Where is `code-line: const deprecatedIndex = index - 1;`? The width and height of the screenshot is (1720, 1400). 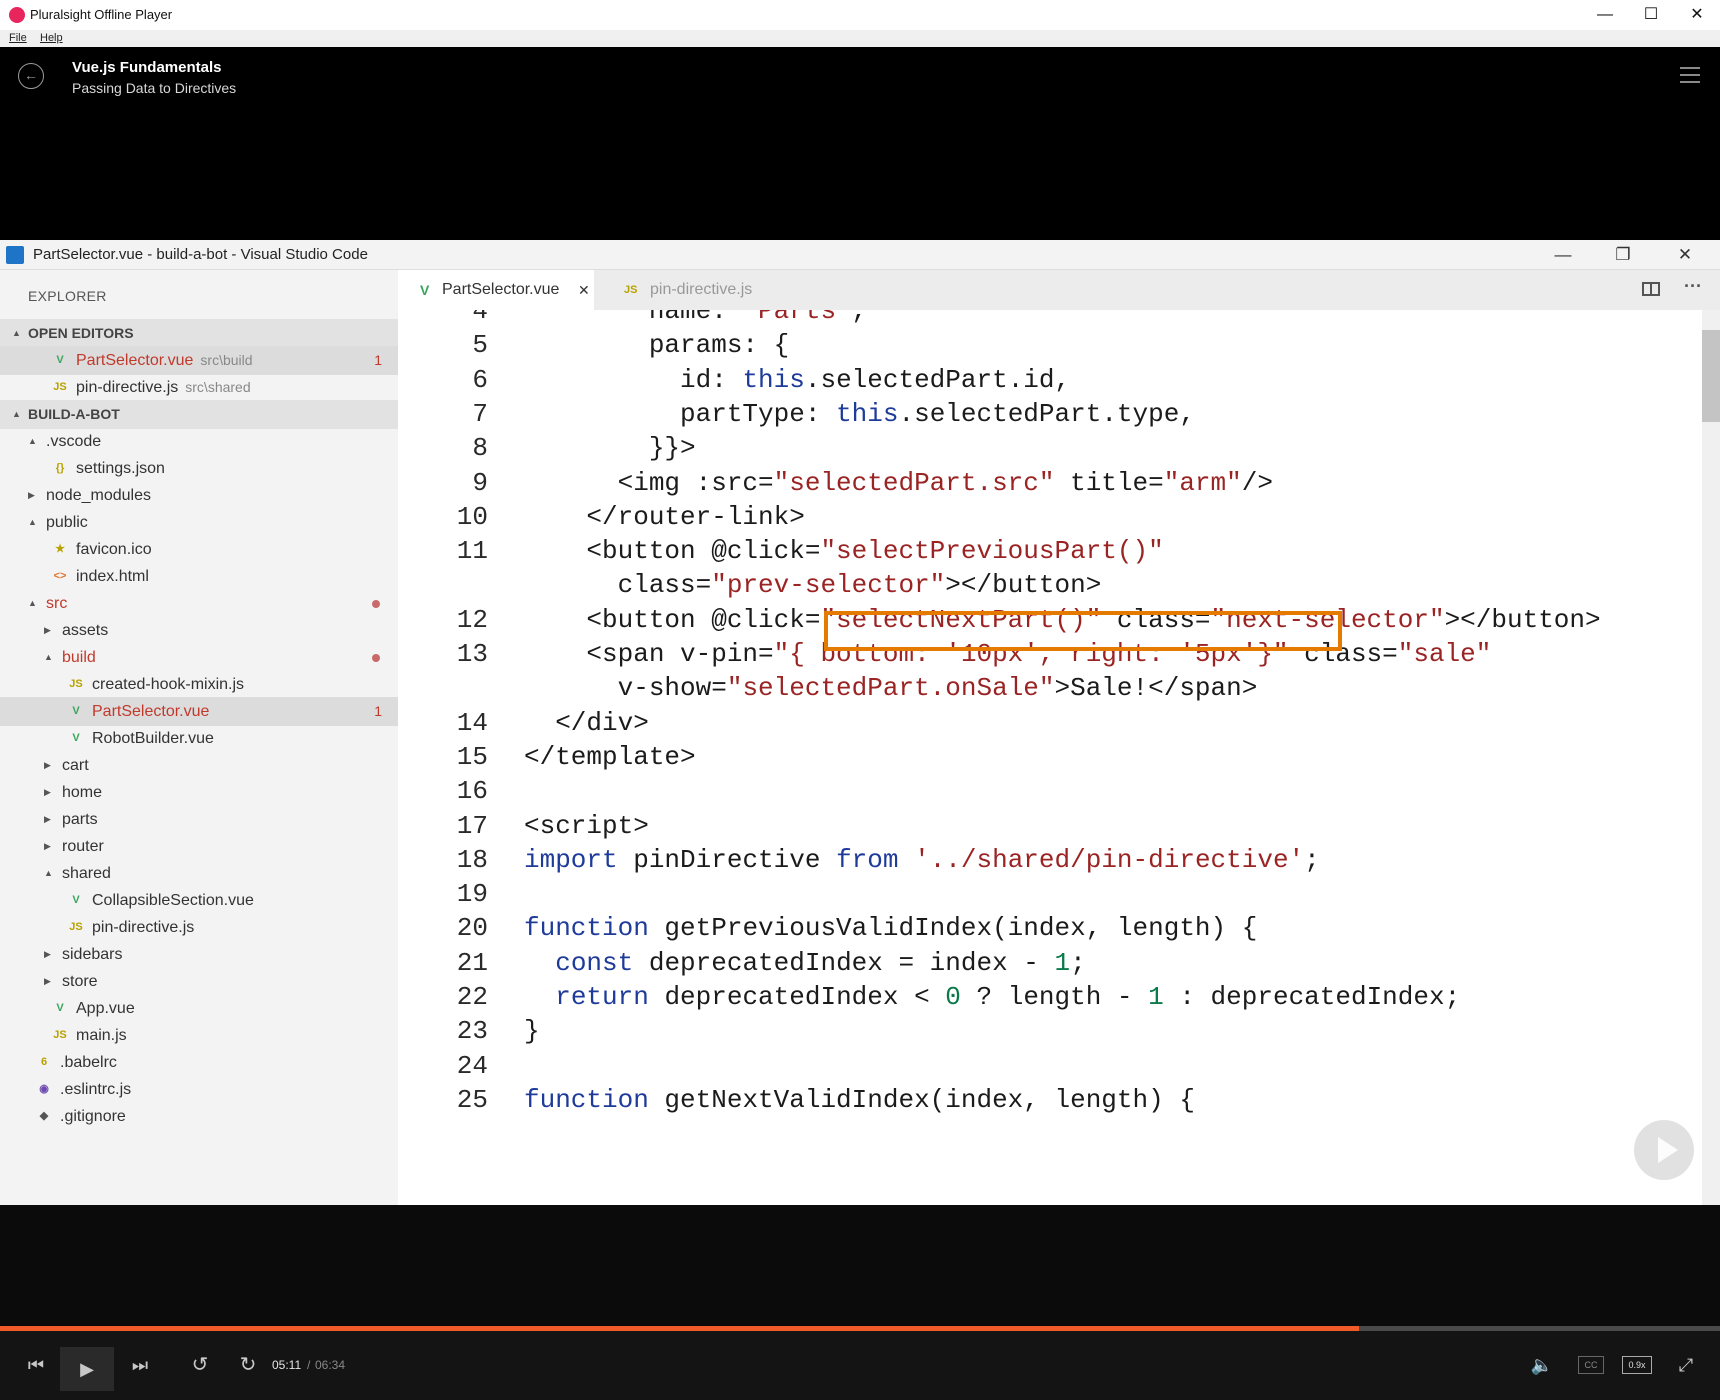
code-line: const deprecatedIndex = index - 1; is located at coordinates (820, 962).